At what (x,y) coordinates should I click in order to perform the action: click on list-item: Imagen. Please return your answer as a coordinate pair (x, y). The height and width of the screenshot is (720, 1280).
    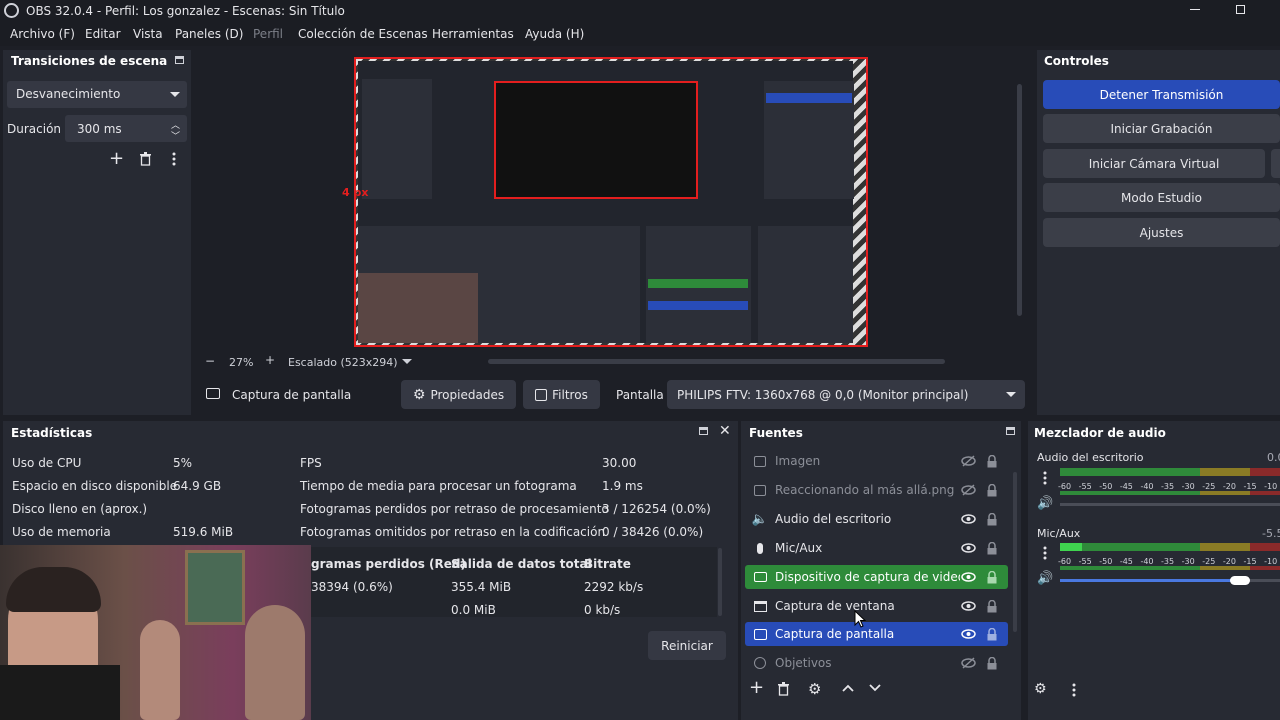
    Looking at the image, I should click on (876, 461).